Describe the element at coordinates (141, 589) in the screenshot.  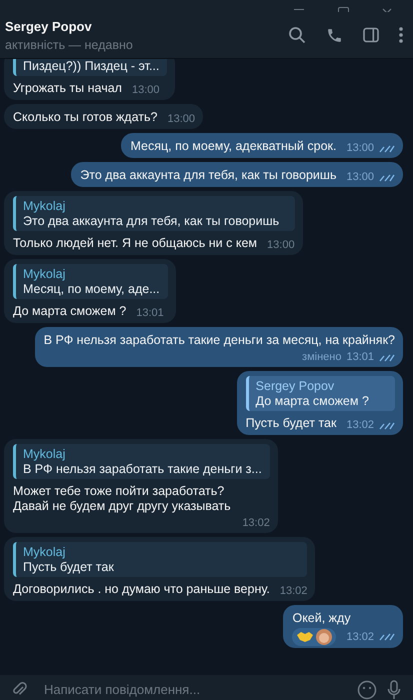
I see `message-text: Договорились . но думаю что раньше верну.` at that location.